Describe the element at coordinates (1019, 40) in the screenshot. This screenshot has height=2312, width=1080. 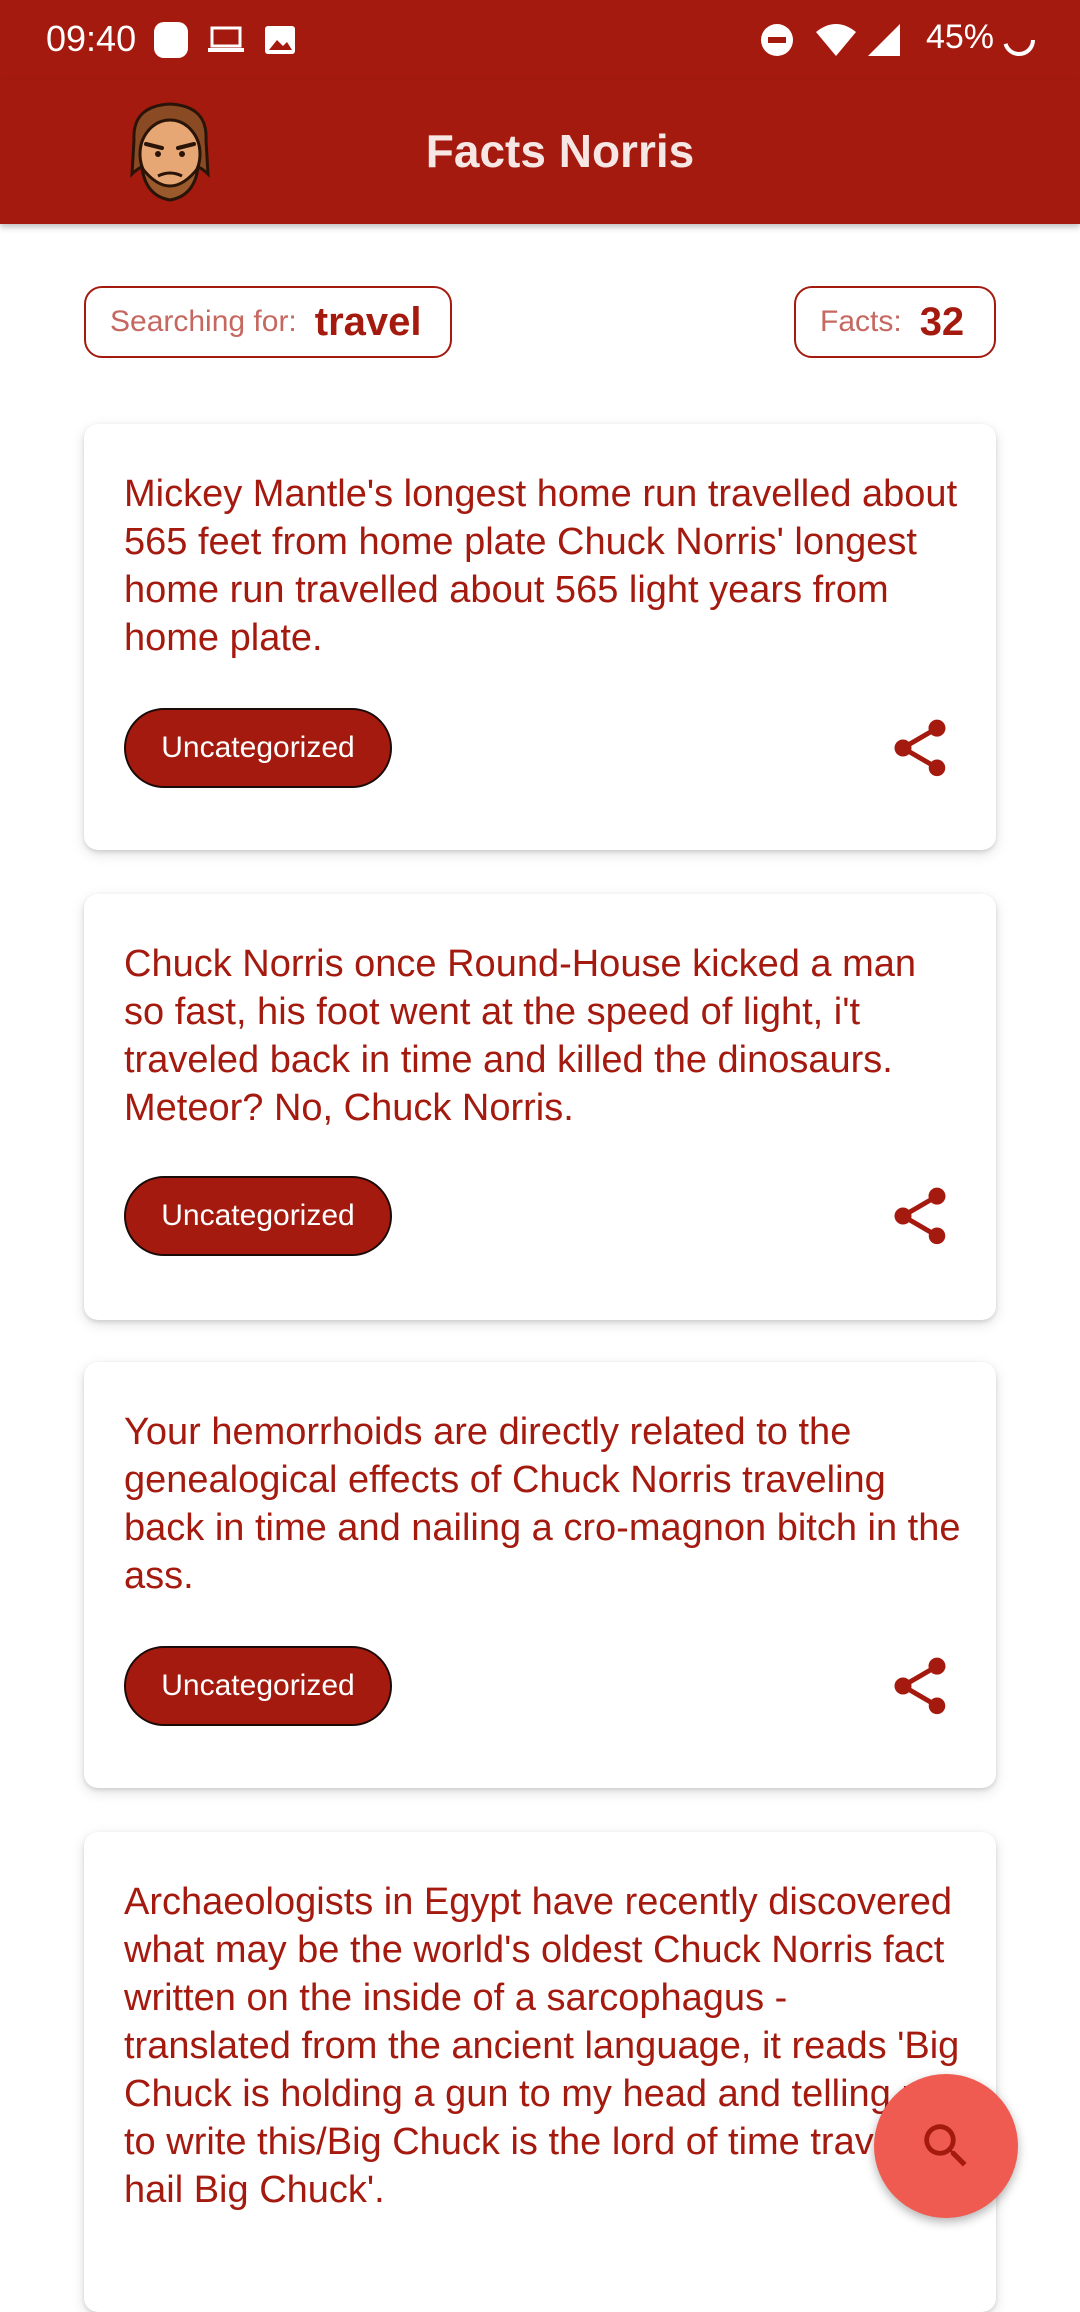
I see `battery-icon` at that location.